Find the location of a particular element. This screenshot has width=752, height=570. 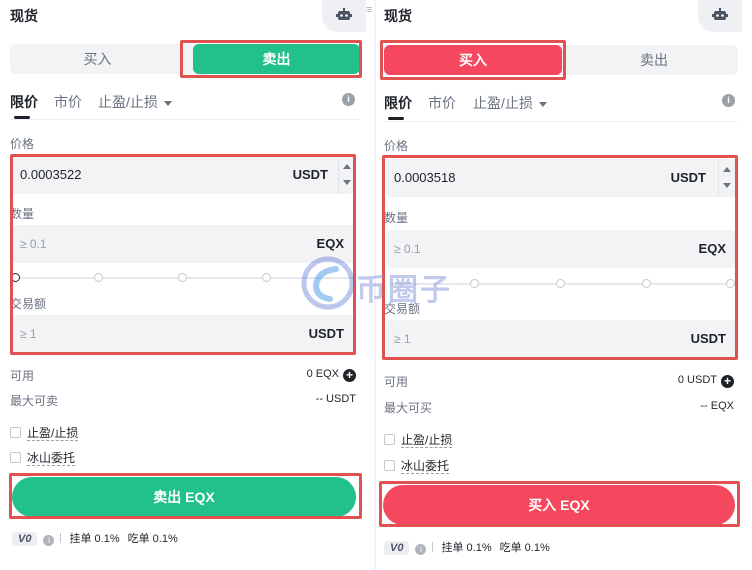

available-value: 0 USDT + is located at coordinates (706, 381).